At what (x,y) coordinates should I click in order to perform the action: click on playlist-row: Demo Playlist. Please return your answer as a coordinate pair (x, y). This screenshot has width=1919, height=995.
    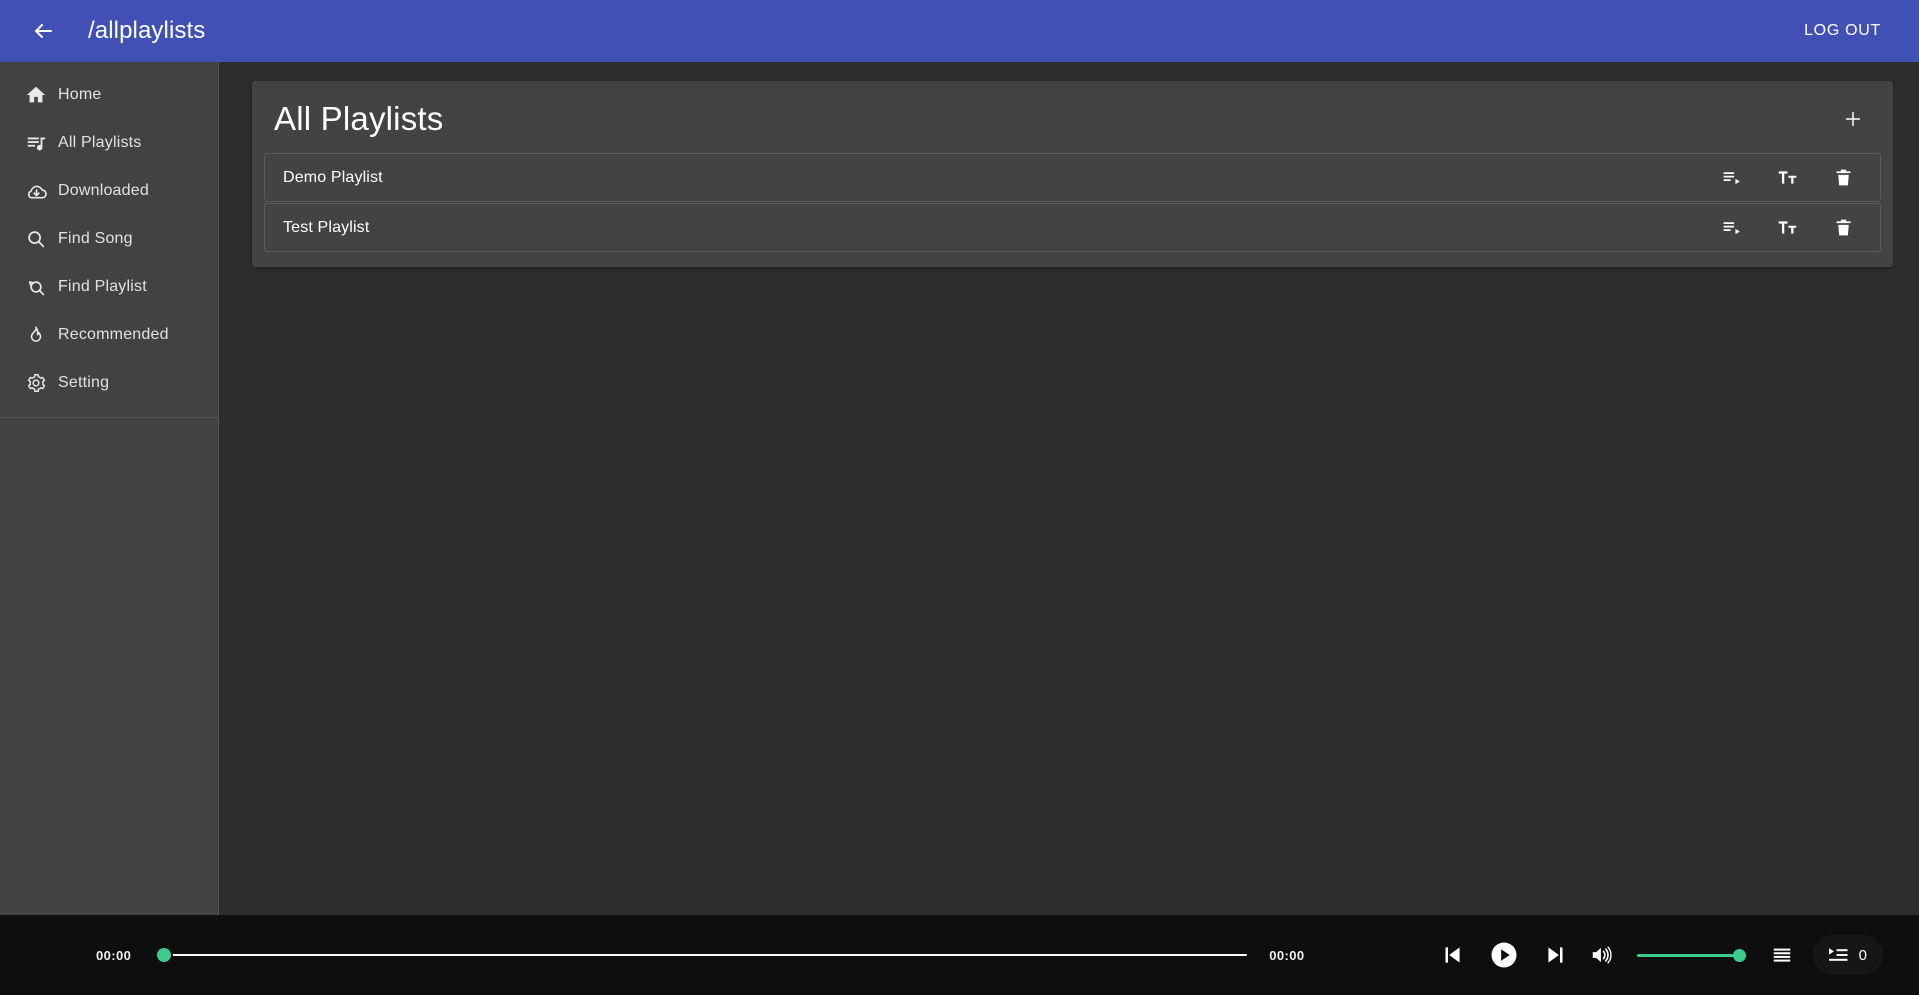
    Looking at the image, I should click on (1072, 177).